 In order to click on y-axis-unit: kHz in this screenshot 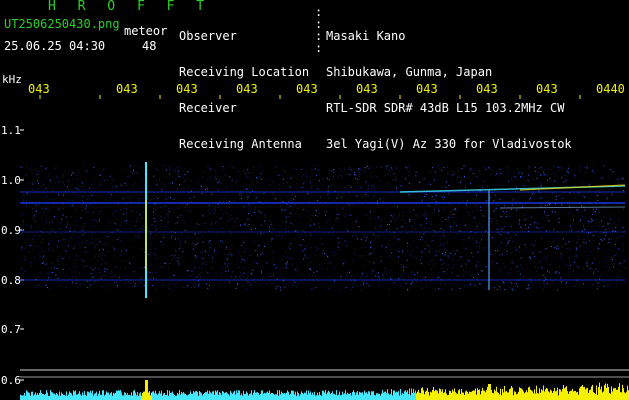, I will do `click(12, 79)`.